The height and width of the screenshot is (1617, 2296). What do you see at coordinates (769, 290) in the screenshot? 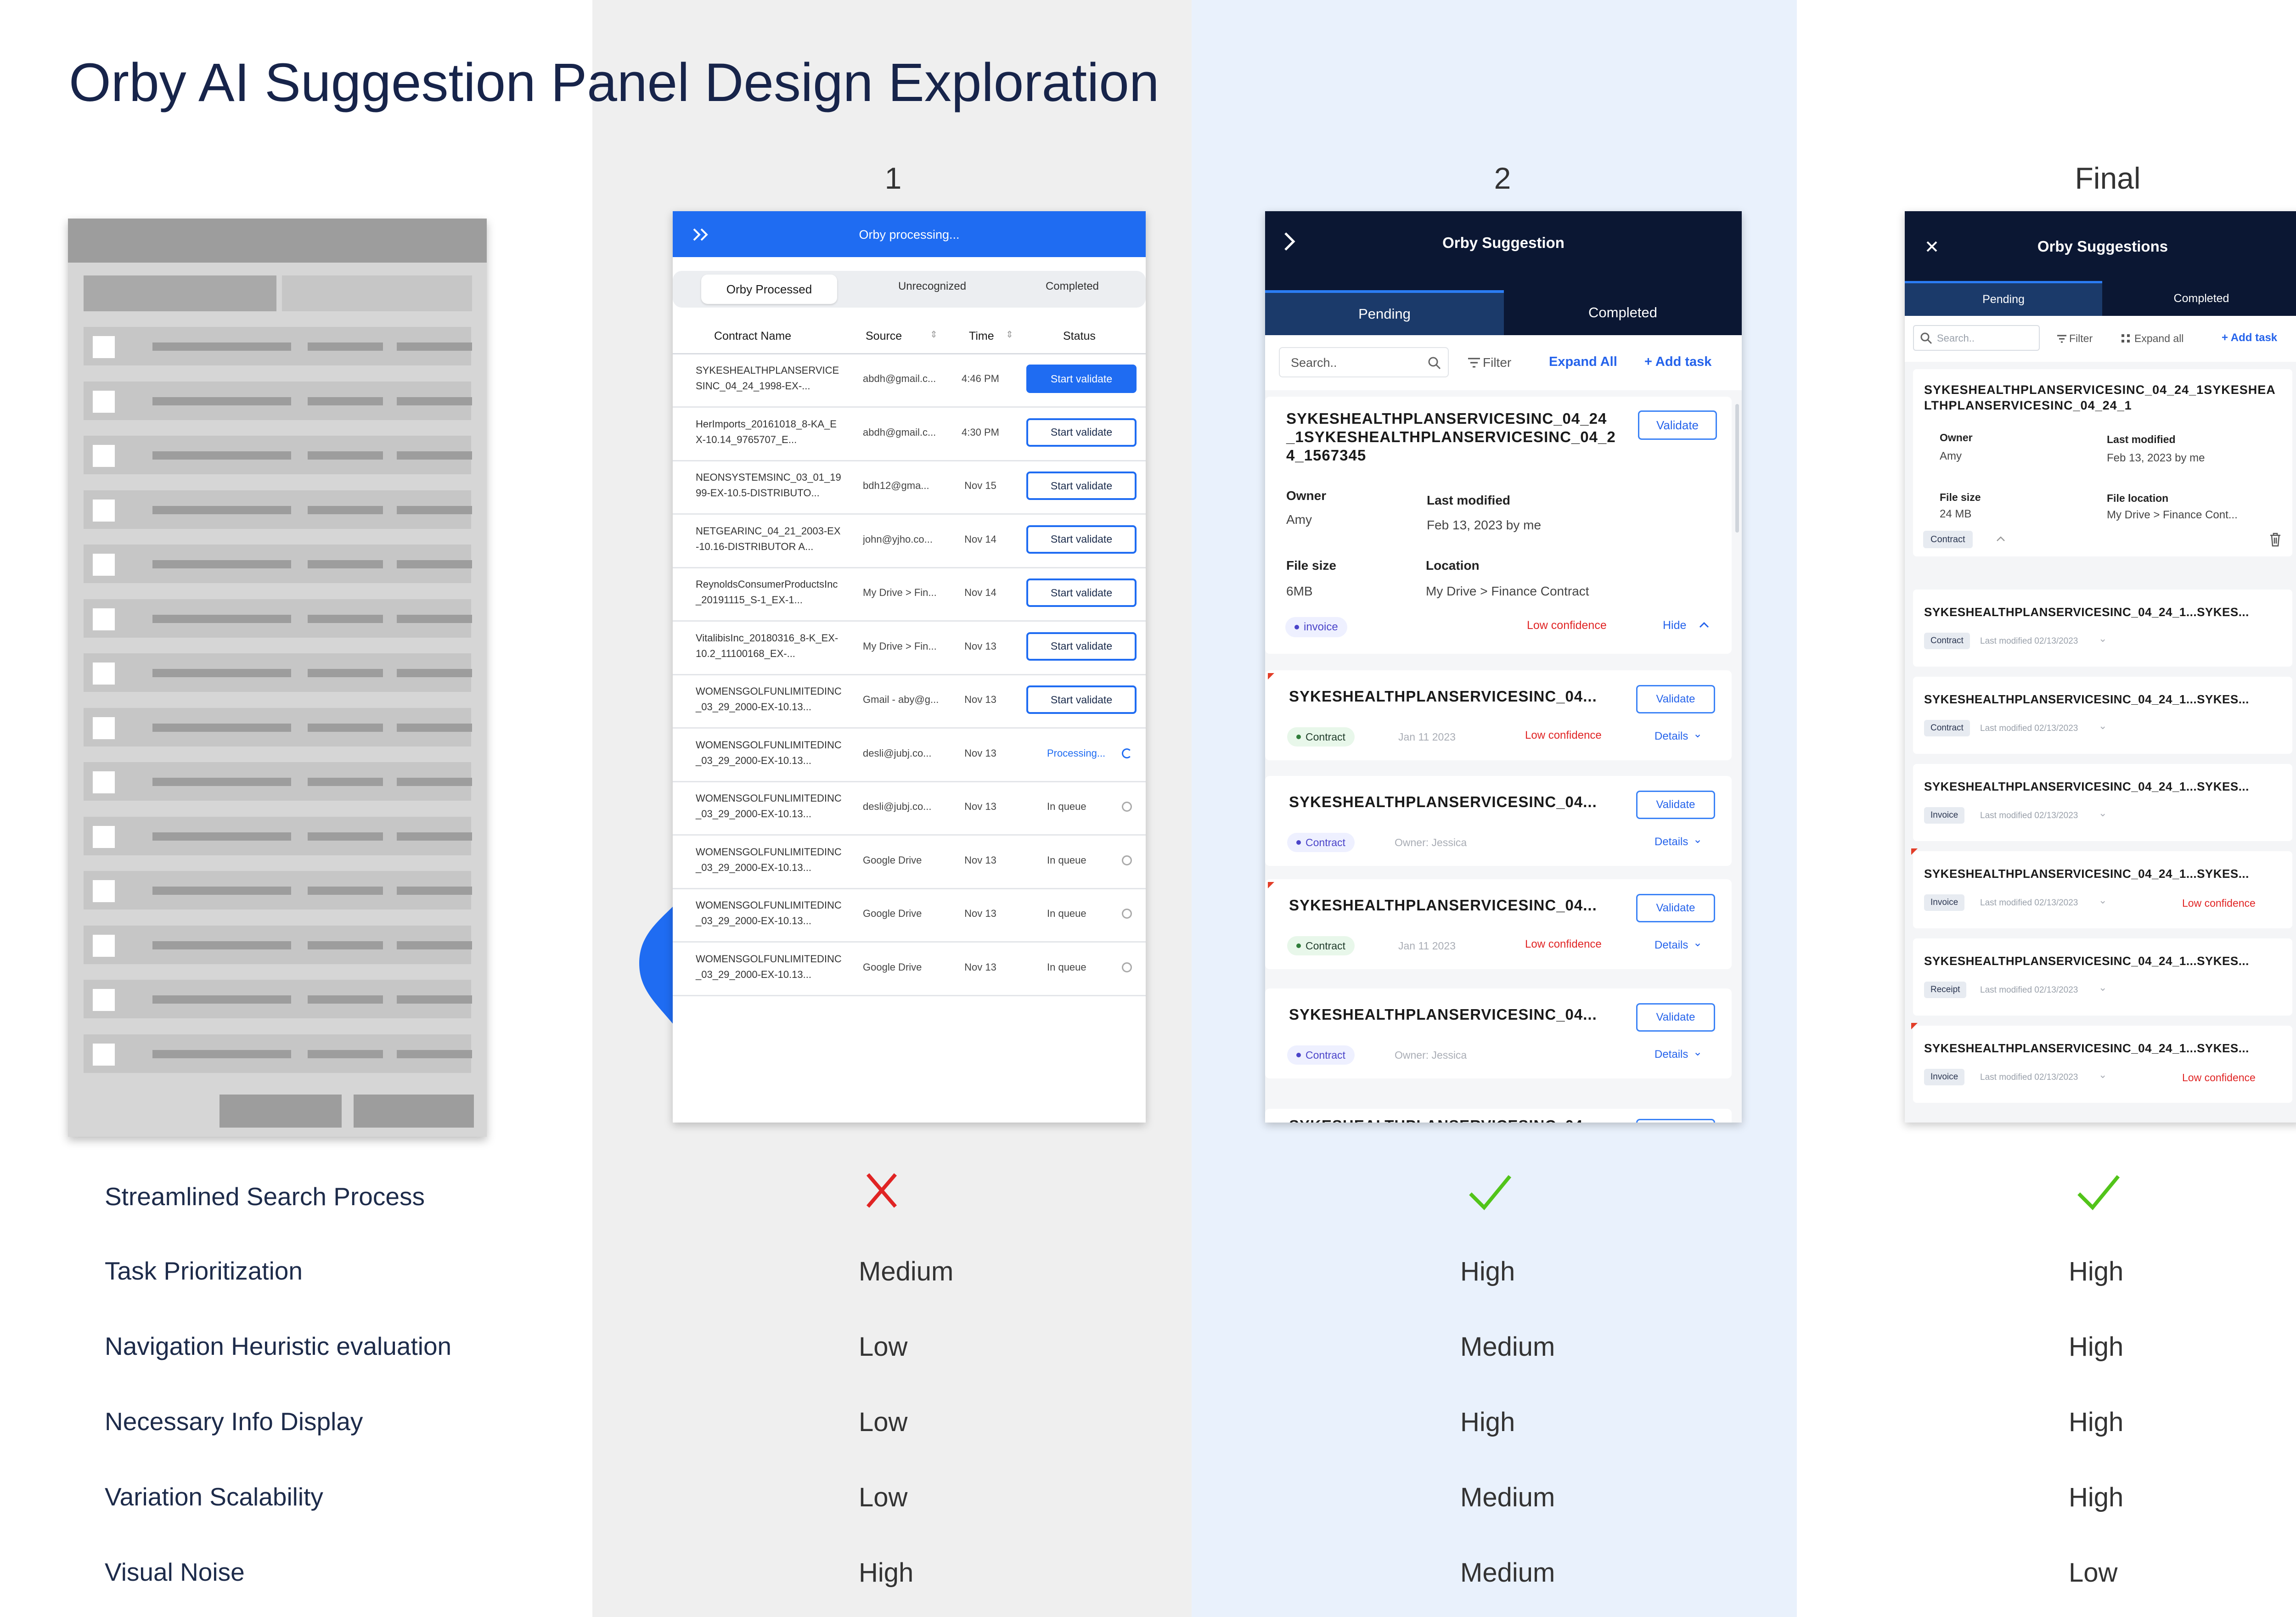
I see `tab-orby-processed: Orby Processed` at bounding box center [769, 290].